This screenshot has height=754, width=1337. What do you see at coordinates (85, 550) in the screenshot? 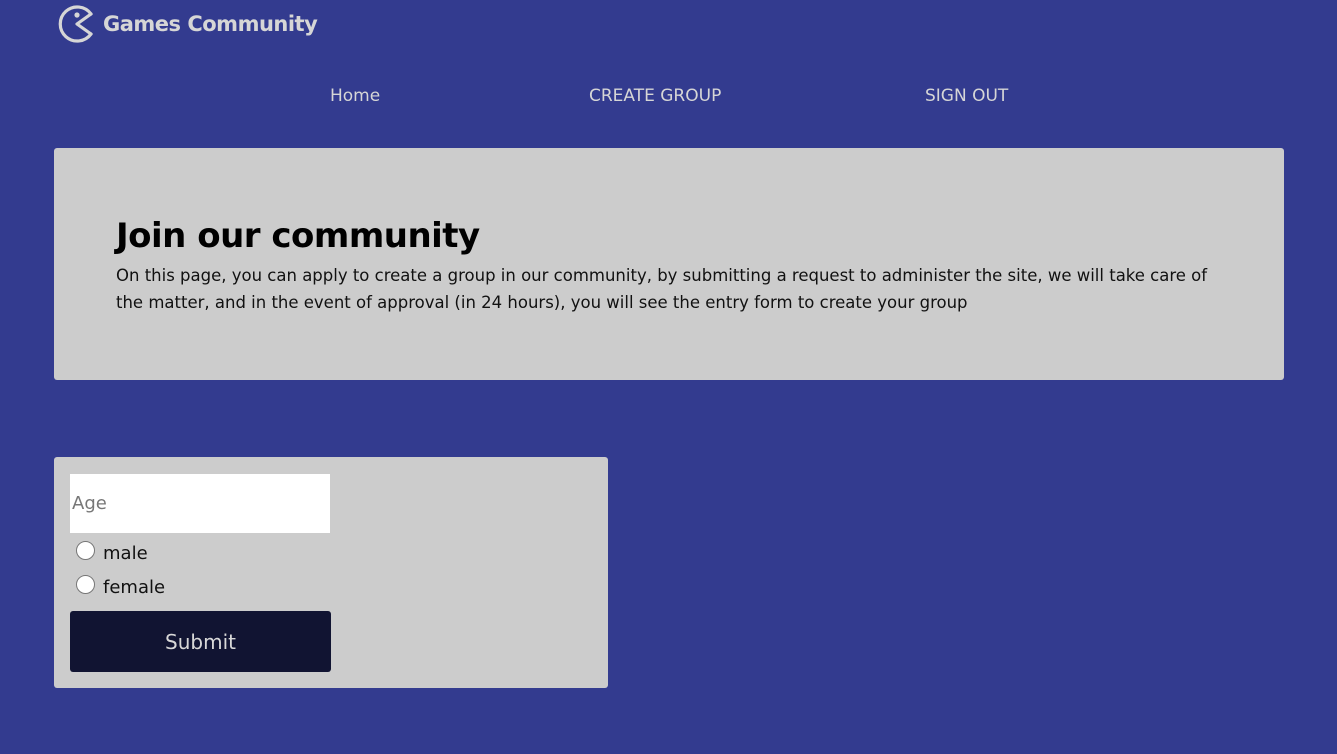
I see `male-radio` at bounding box center [85, 550].